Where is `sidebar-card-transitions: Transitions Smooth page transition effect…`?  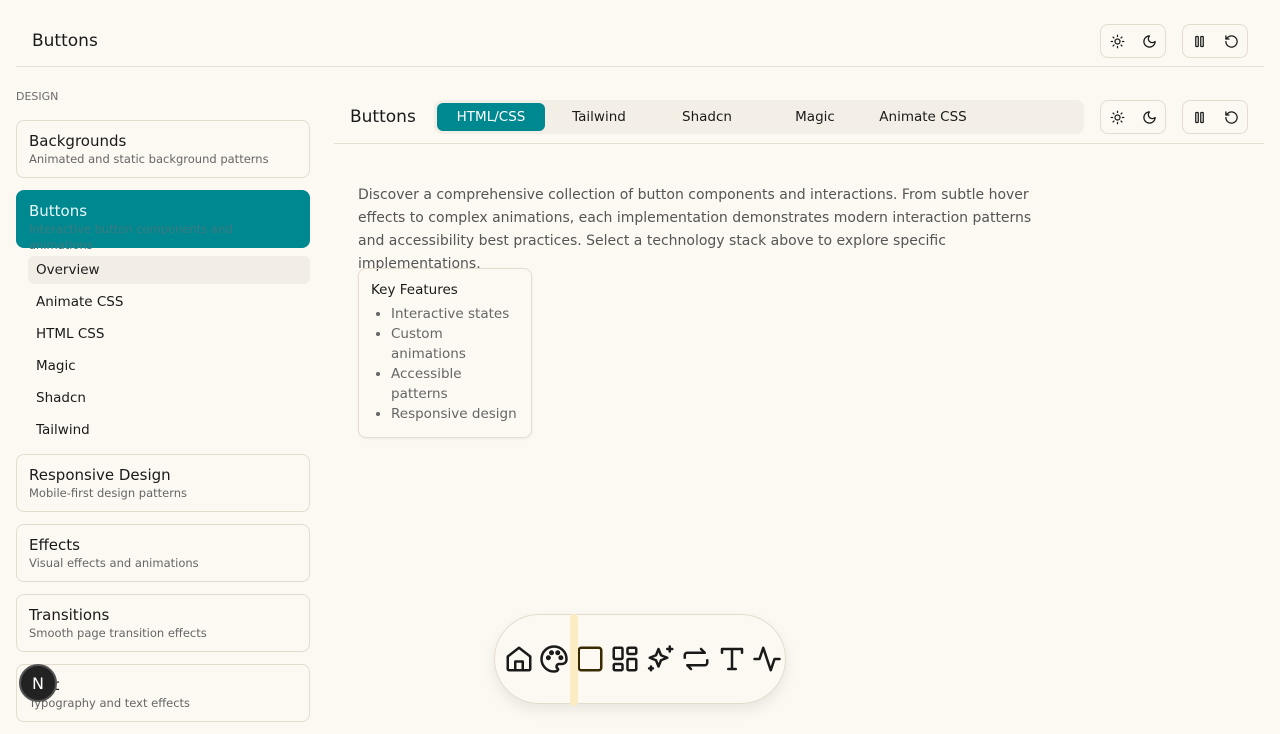
sidebar-card-transitions: Transitions Smooth page transition effect… is located at coordinates (163, 623).